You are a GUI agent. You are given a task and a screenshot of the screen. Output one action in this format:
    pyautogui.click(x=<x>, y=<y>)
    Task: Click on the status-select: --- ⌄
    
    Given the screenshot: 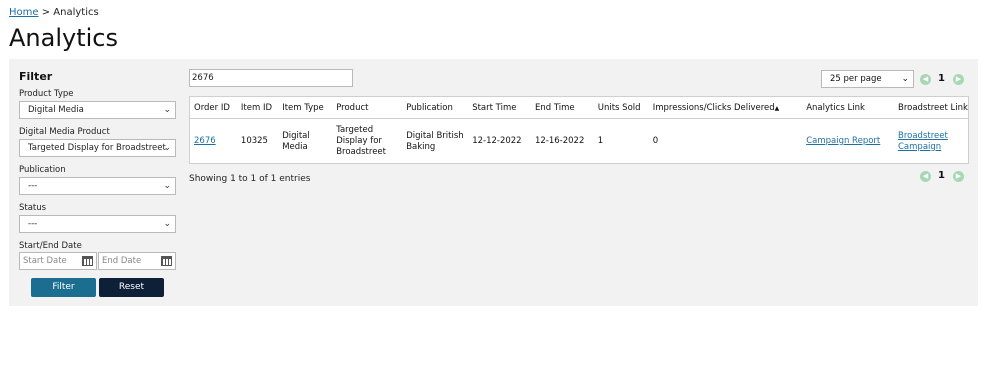 What is the action you would take?
    pyautogui.click(x=97, y=224)
    